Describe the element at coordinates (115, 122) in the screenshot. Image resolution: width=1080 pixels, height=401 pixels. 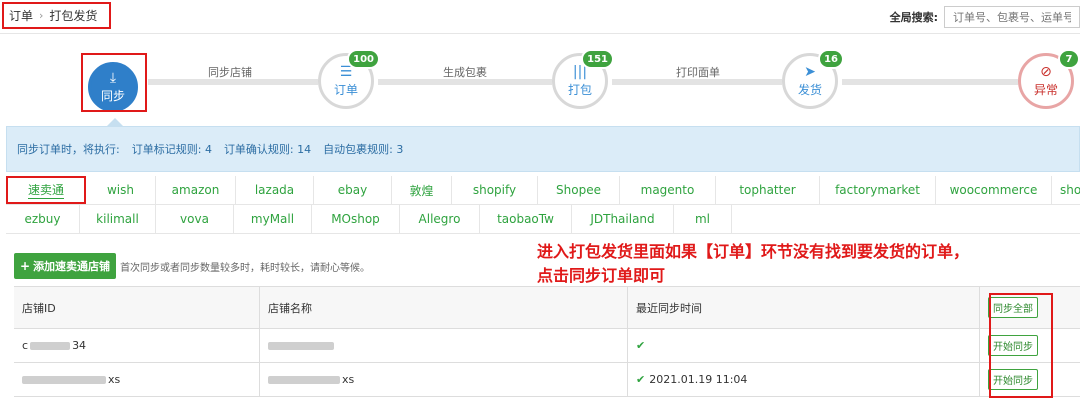
I see `pointer-arrow-icon` at that location.